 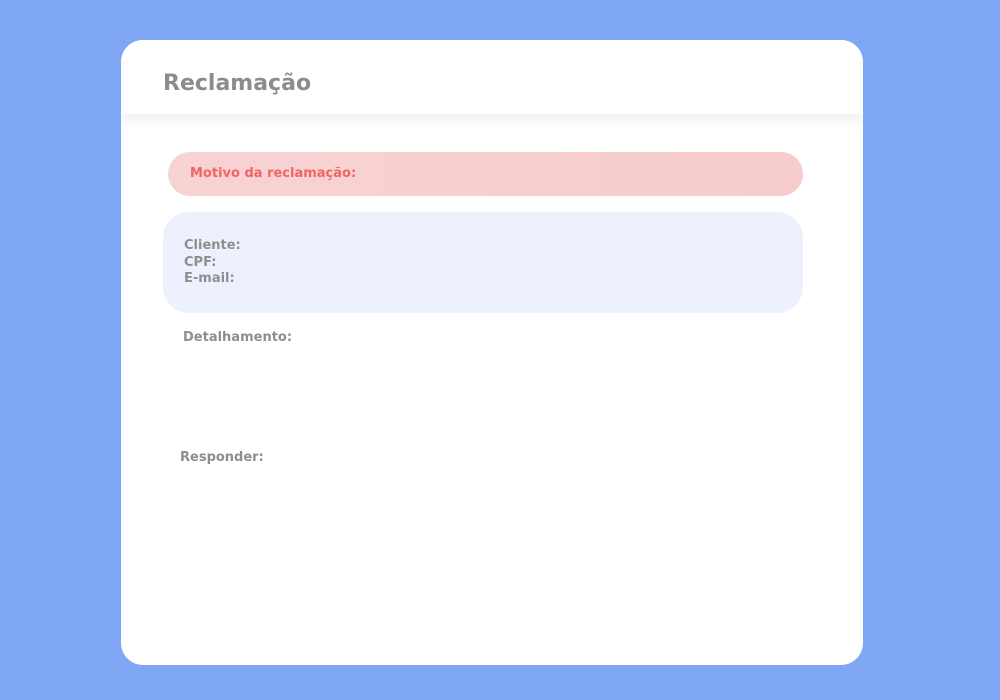 I want to click on client-cpf-label: CPF:, so click(x=200, y=262).